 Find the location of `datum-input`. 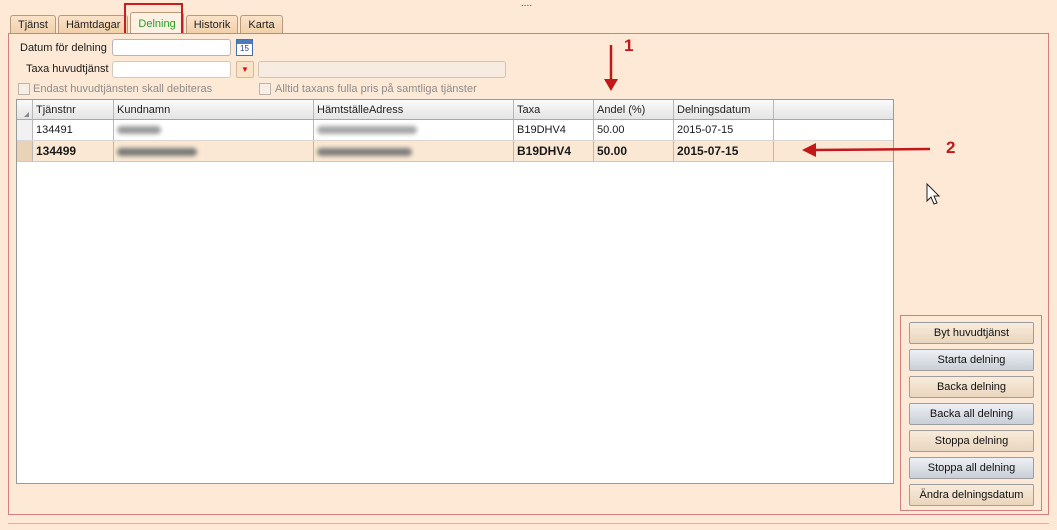

datum-input is located at coordinates (171, 47).